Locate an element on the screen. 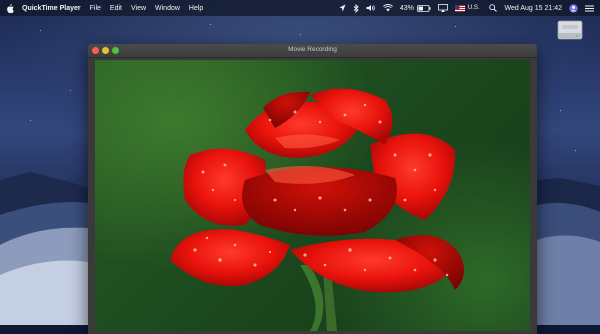 This screenshot has width=600, height=334. menu-window: Window is located at coordinates (167, 8).